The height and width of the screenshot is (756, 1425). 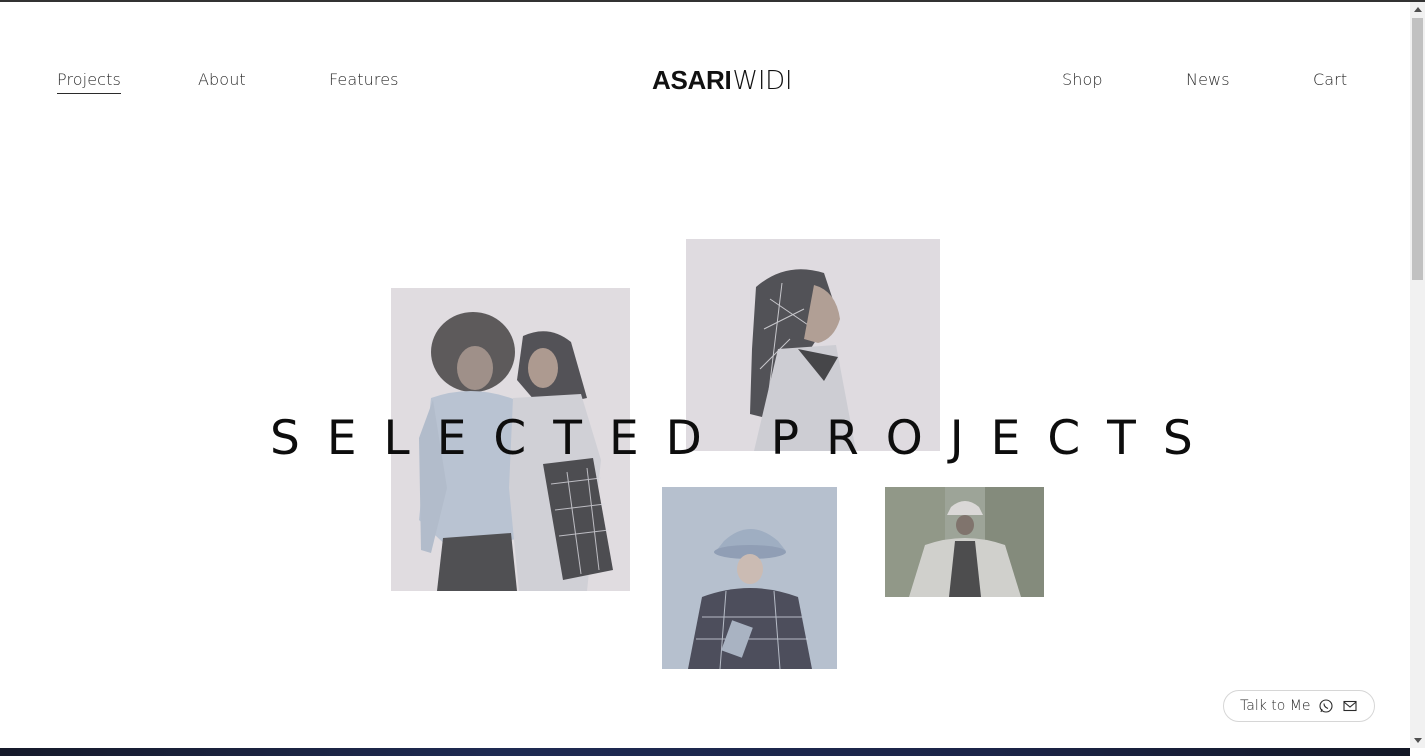 What do you see at coordinates (364, 80) in the screenshot?
I see `nav-features: Features` at bounding box center [364, 80].